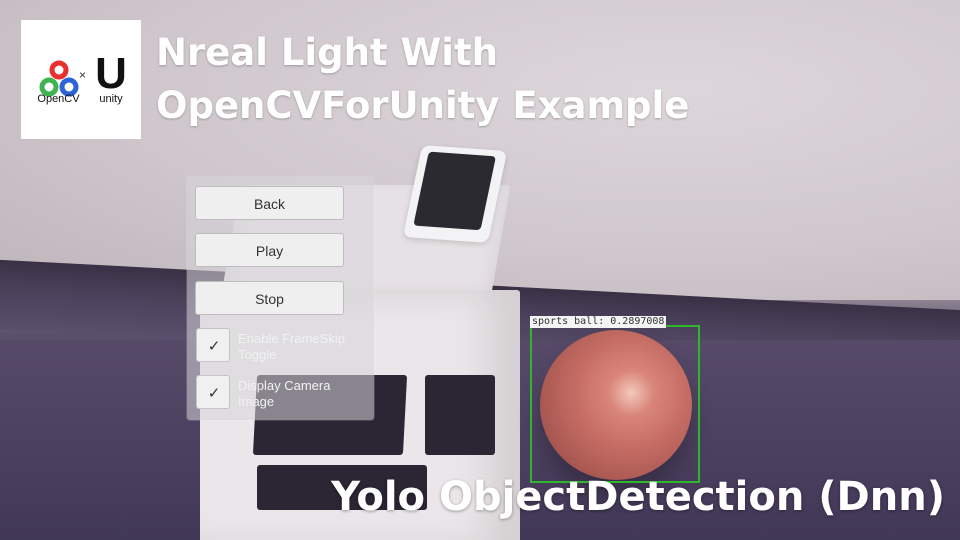 This screenshot has height=540, width=960. Describe the element at coordinates (423, 105) in the screenshot. I see `title-line-2: OpenCVForUnity Example` at that location.